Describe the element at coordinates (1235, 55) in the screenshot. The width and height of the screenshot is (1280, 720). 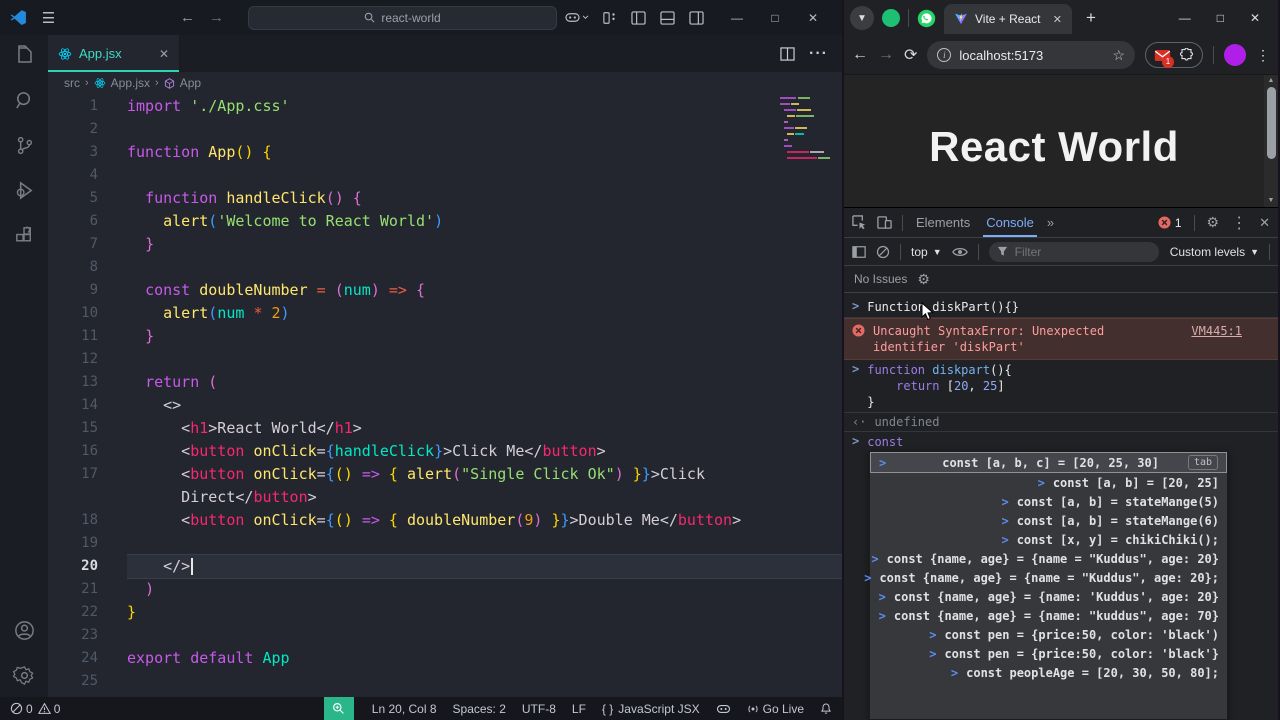
I see `profile-avatar` at that location.